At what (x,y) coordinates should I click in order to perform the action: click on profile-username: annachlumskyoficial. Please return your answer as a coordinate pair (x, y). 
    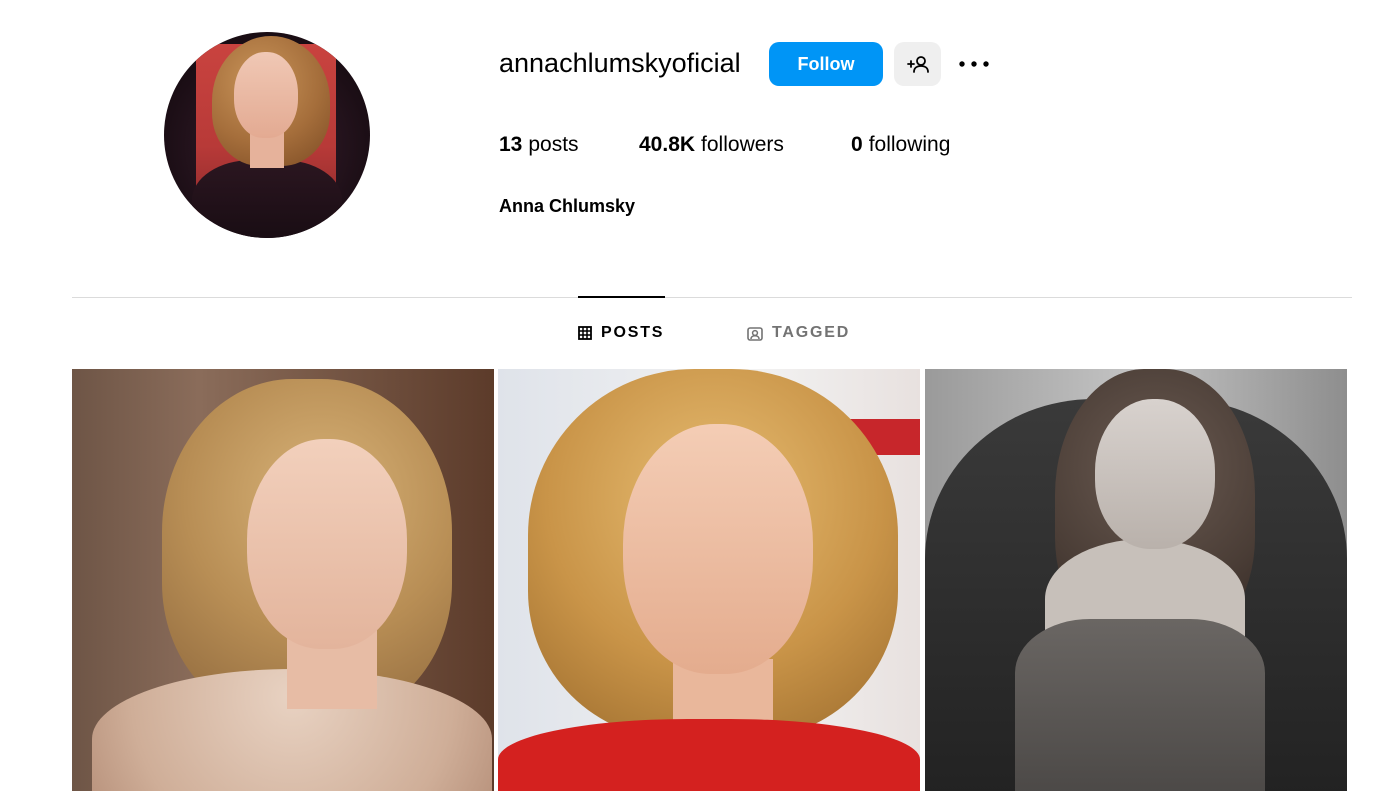
    Looking at the image, I should click on (620, 63).